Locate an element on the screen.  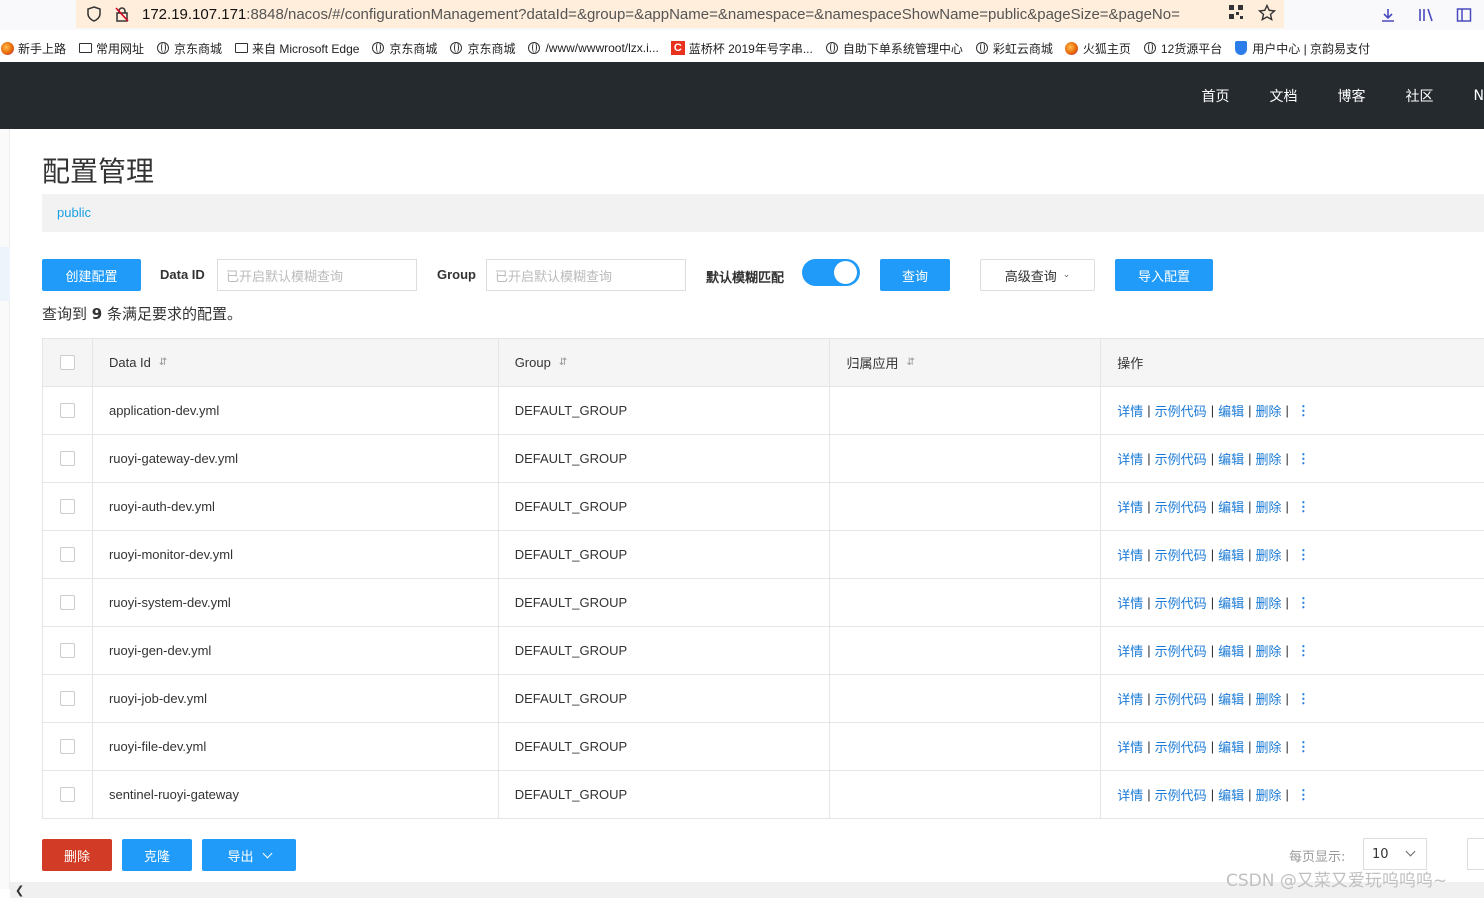
nav-docs: 文档 is located at coordinates (1284, 96).